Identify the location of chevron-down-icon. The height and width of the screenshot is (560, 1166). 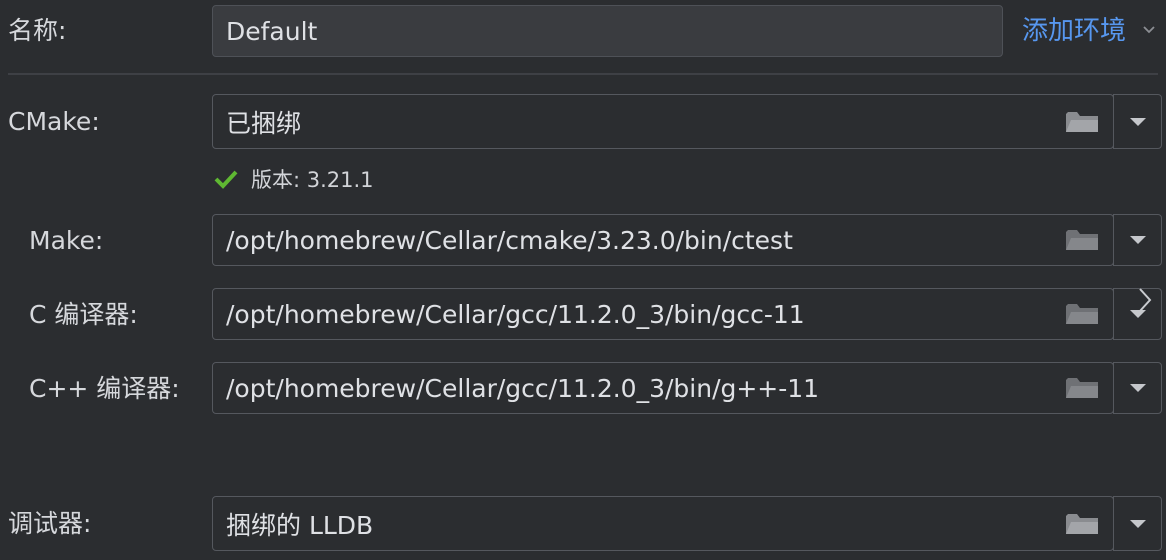
(1149, 30).